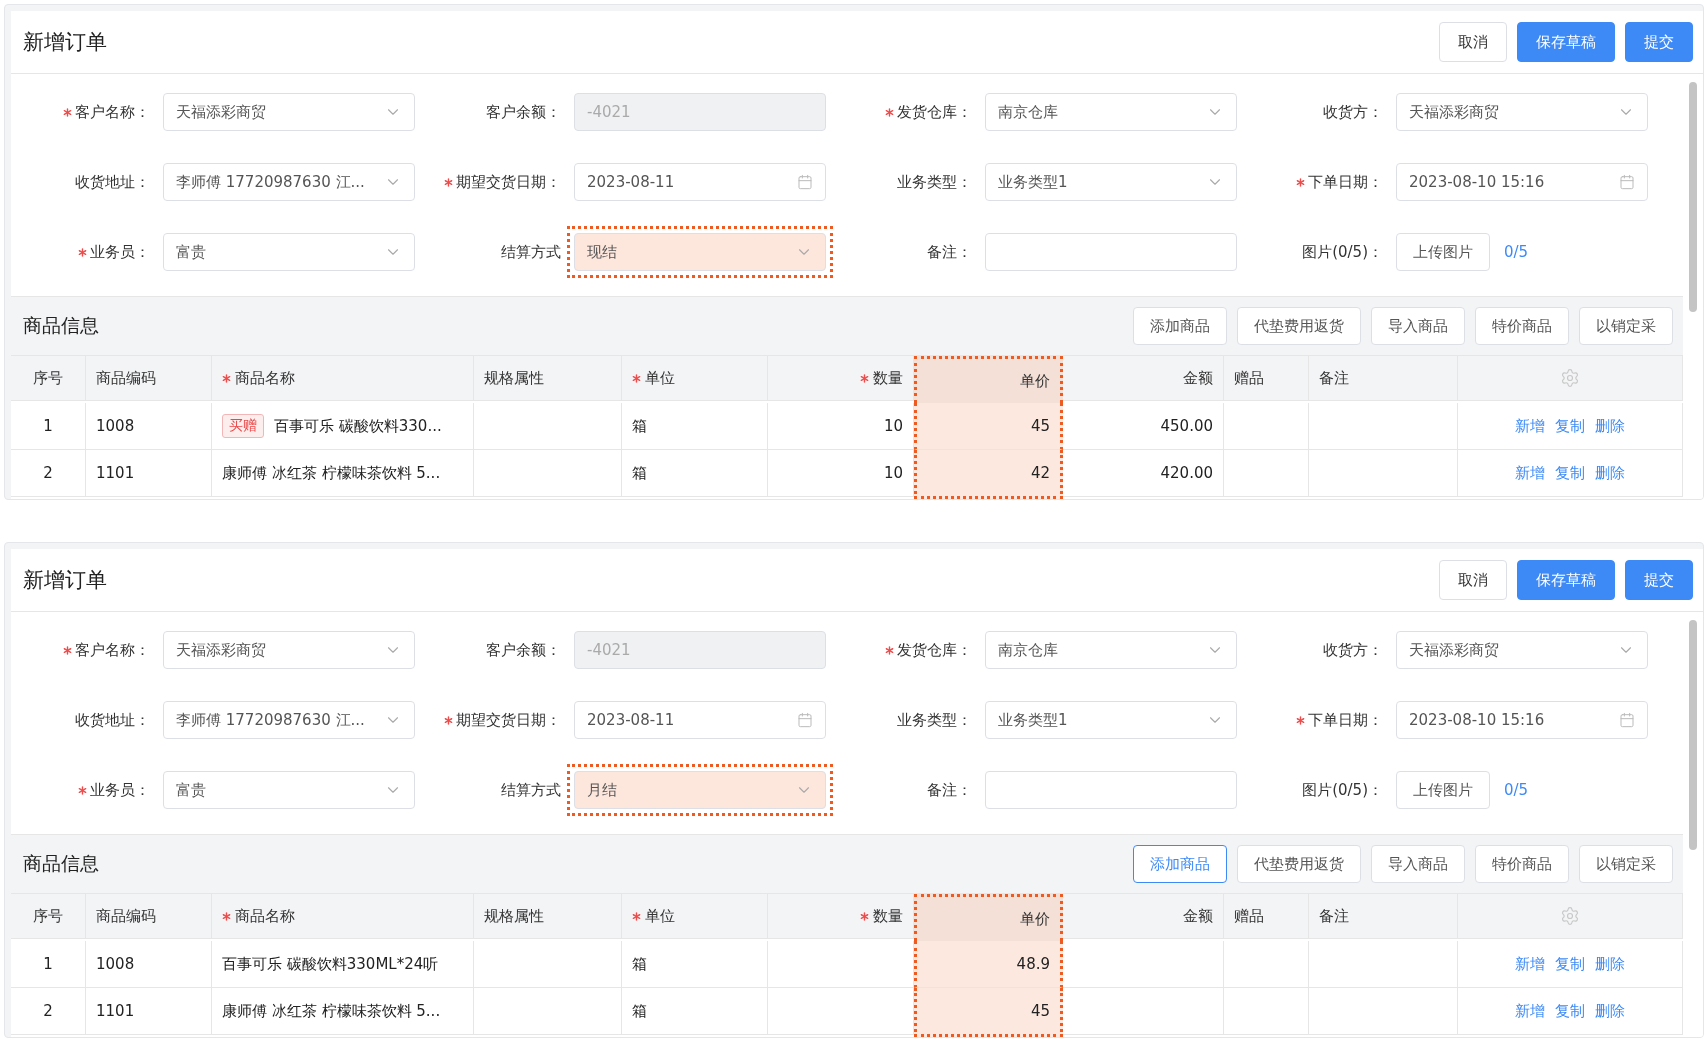 The height and width of the screenshot is (1052, 1708). I want to click on table-cell: 42, so click(988, 474).